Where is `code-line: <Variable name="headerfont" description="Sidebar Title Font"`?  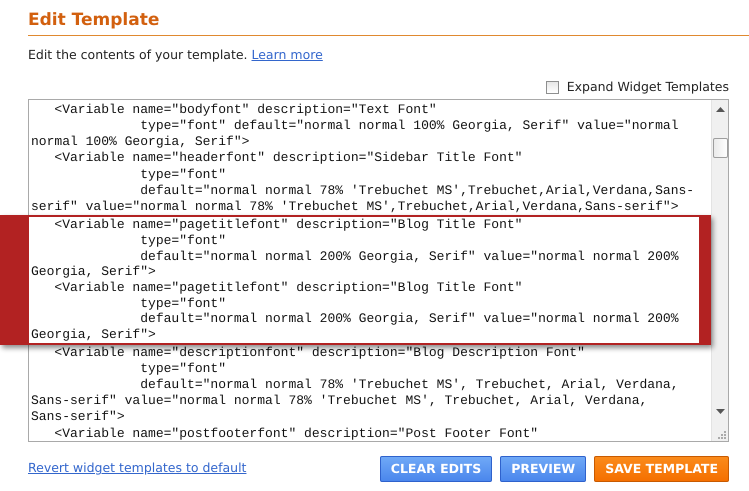 code-line: <Variable name="headerfont" description="Sidebar Title Font" is located at coordinates (288, 158).